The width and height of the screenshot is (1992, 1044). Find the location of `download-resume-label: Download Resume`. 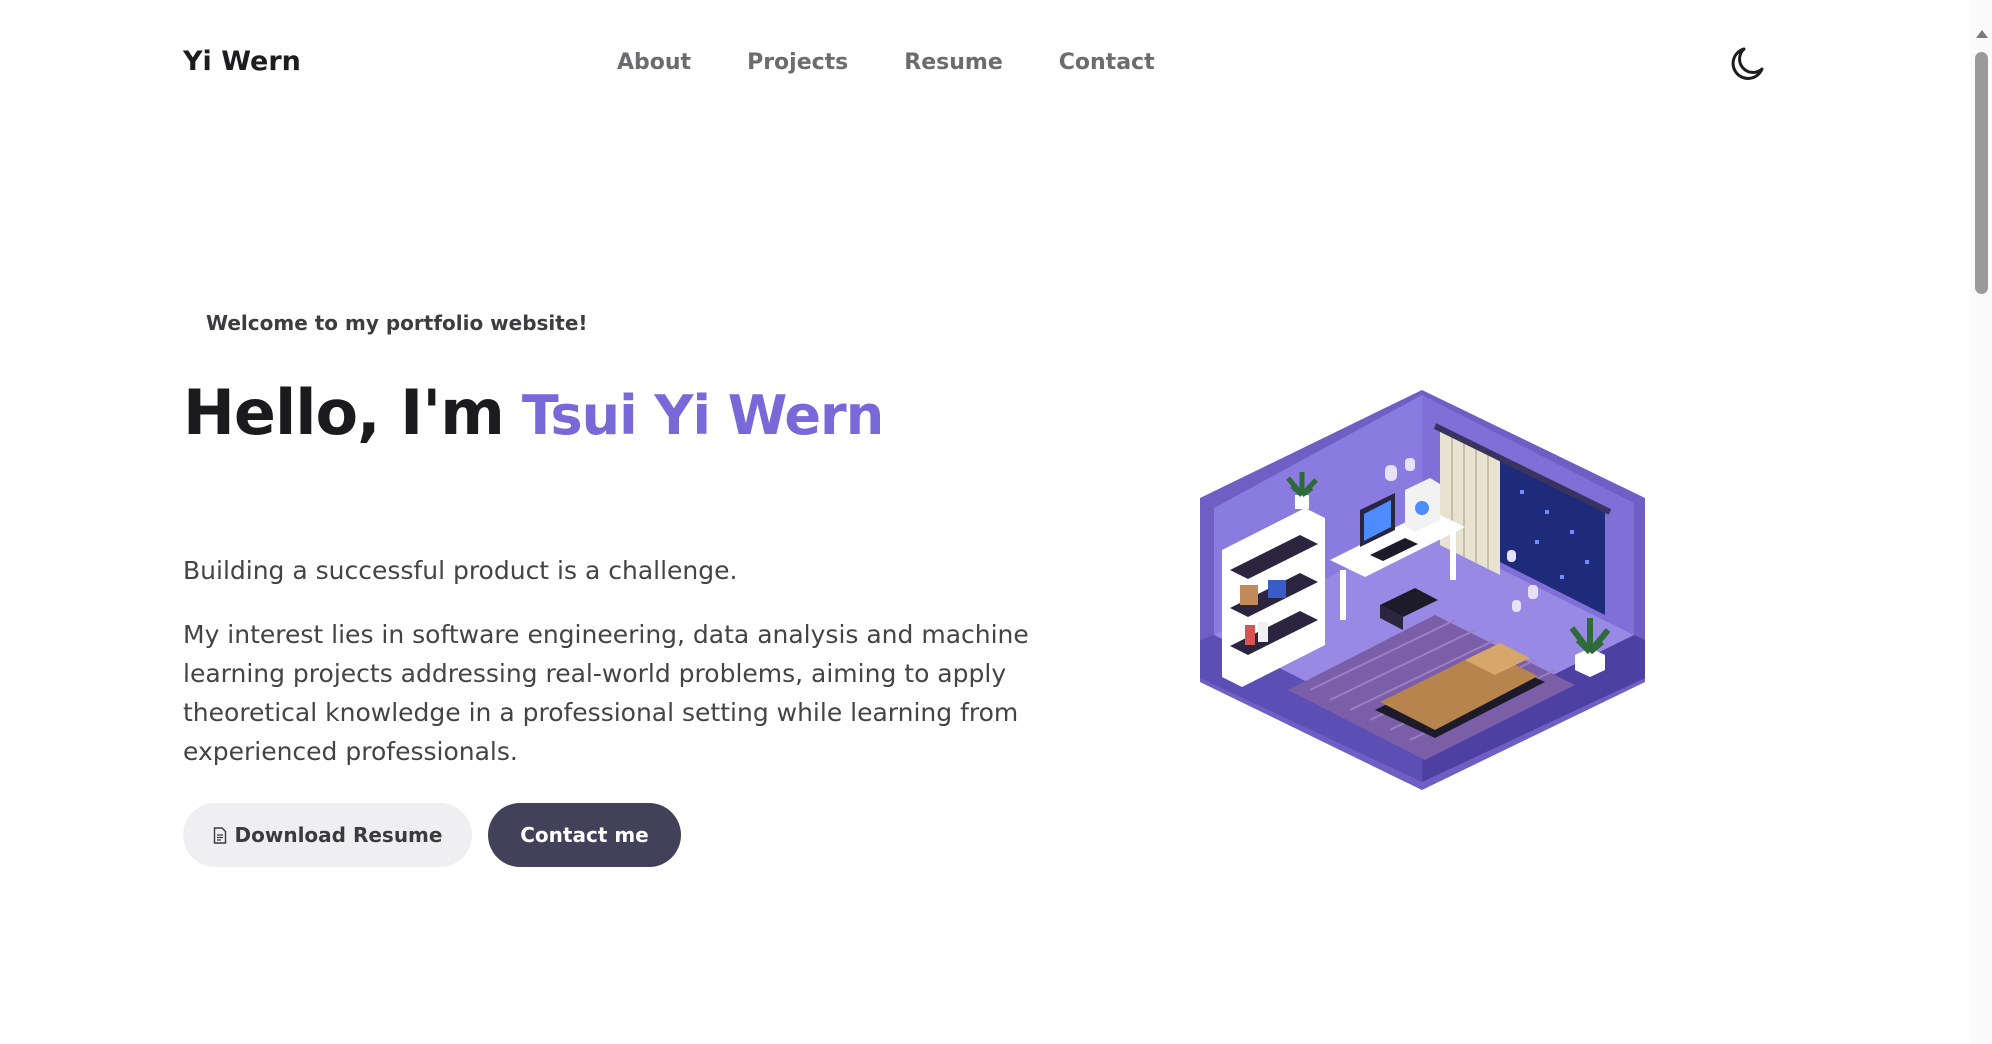

download-resume-label: Download Resume is located at coordinates (338, 835).